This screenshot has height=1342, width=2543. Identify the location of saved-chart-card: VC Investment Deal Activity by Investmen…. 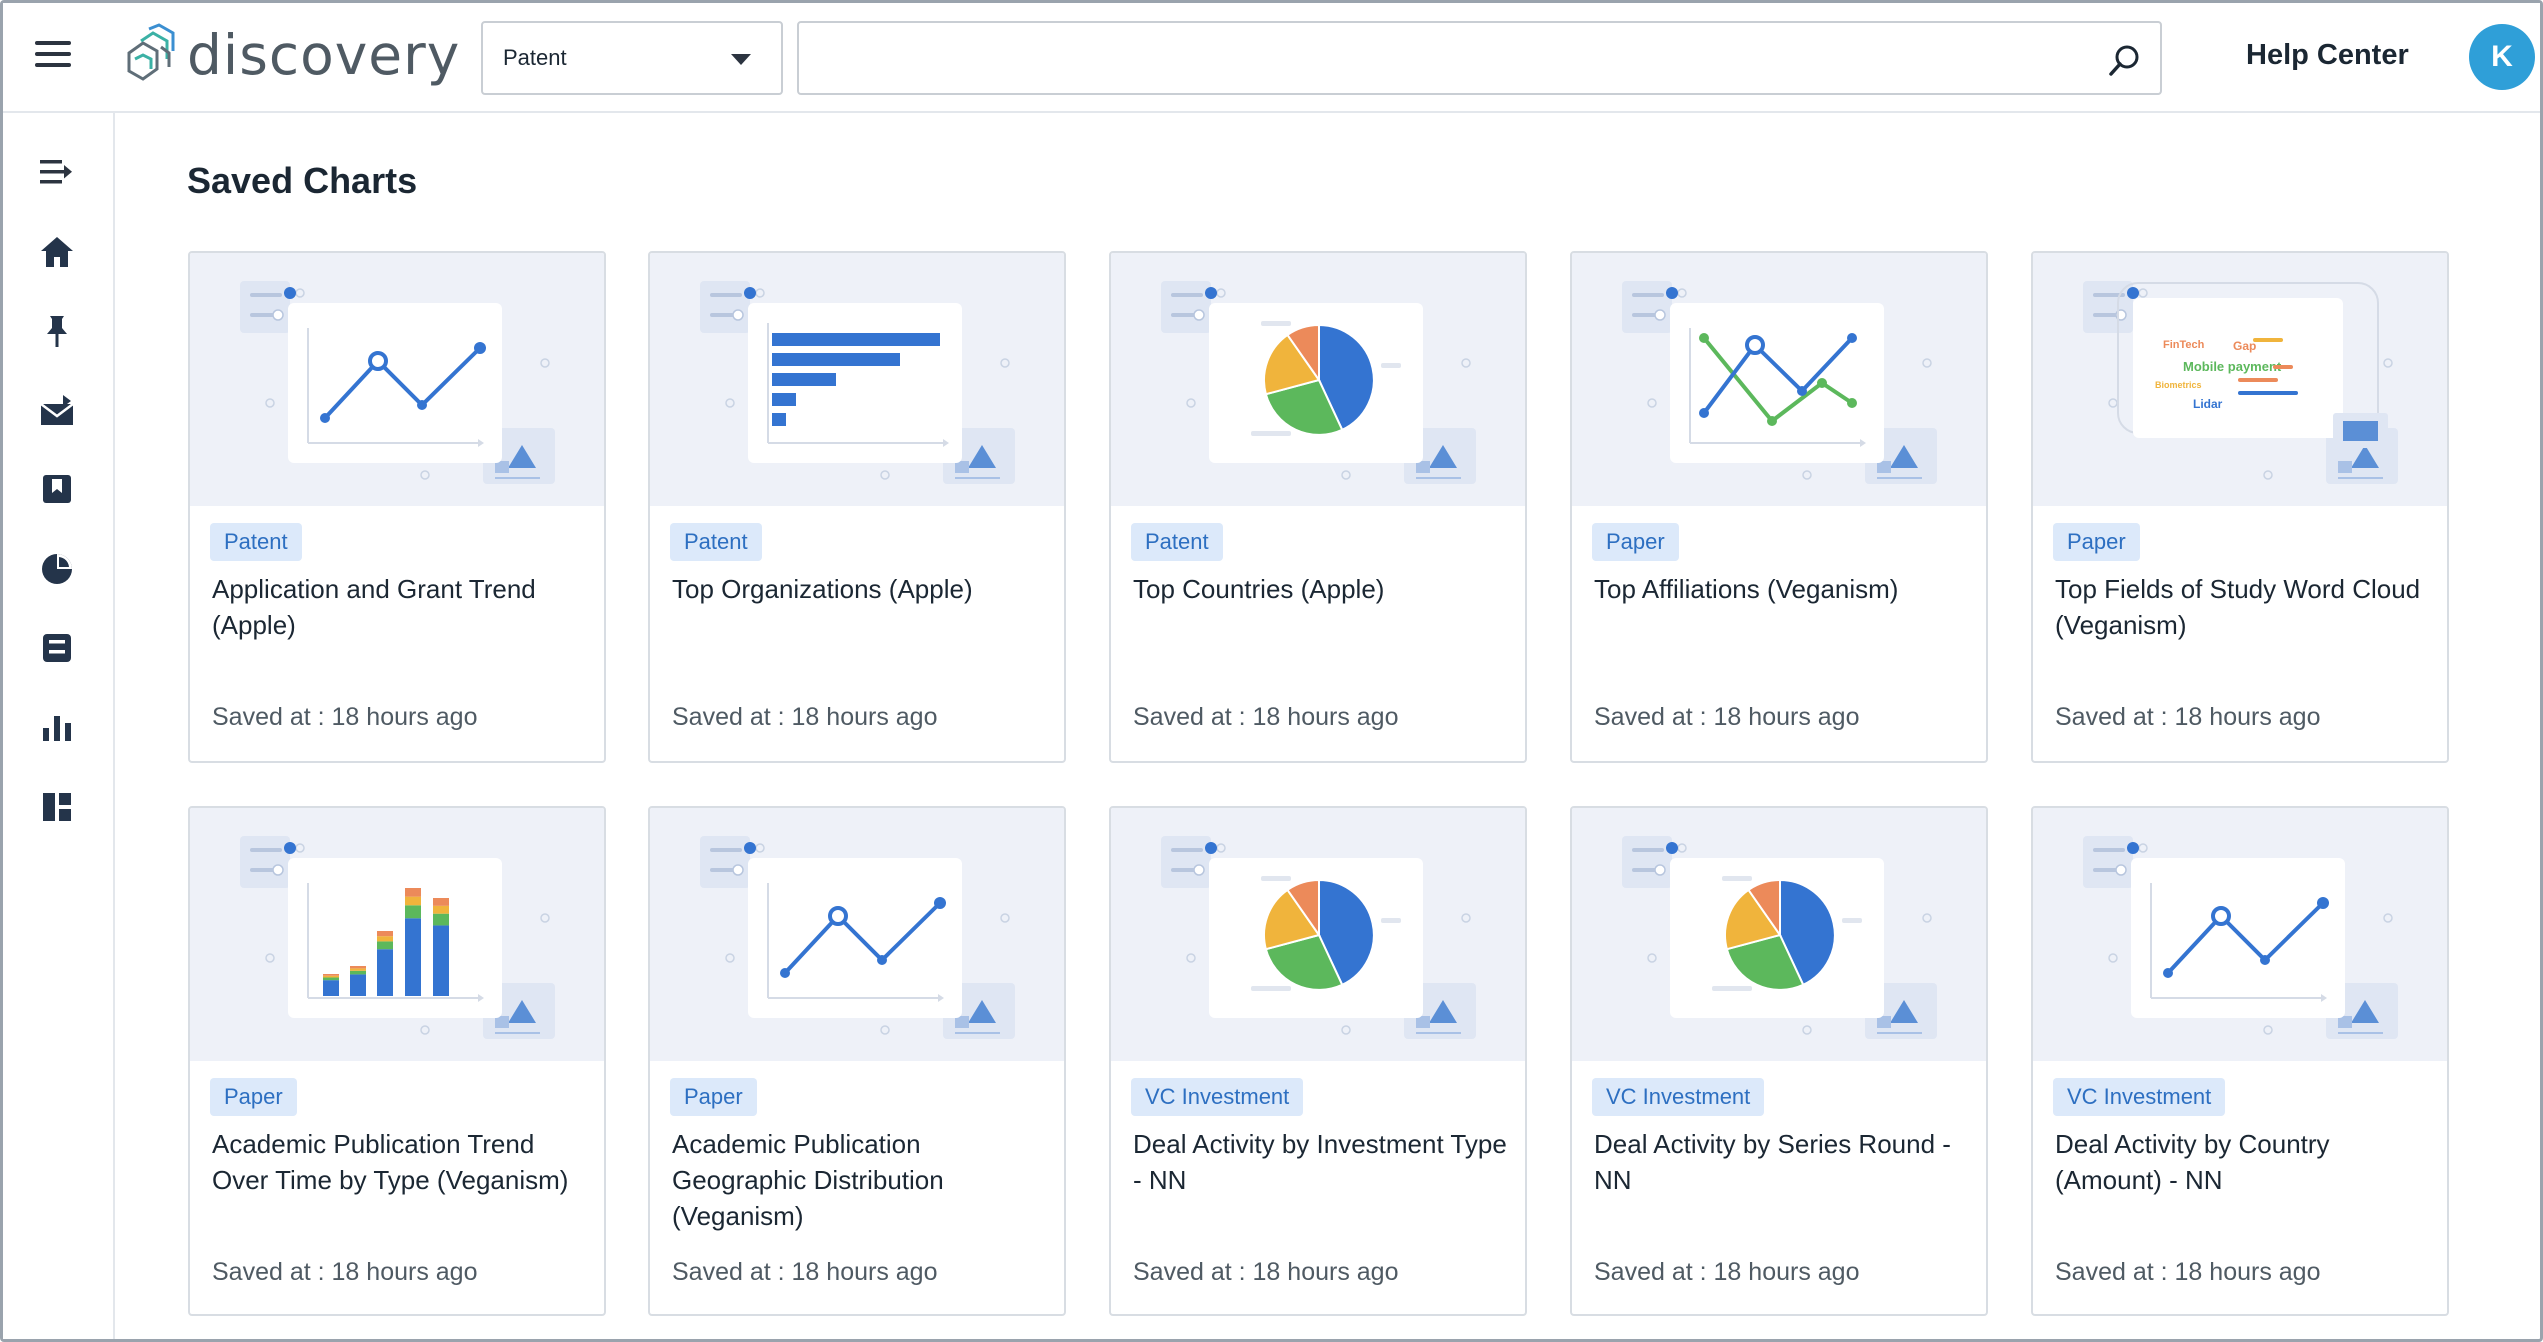
(1318, 1061).